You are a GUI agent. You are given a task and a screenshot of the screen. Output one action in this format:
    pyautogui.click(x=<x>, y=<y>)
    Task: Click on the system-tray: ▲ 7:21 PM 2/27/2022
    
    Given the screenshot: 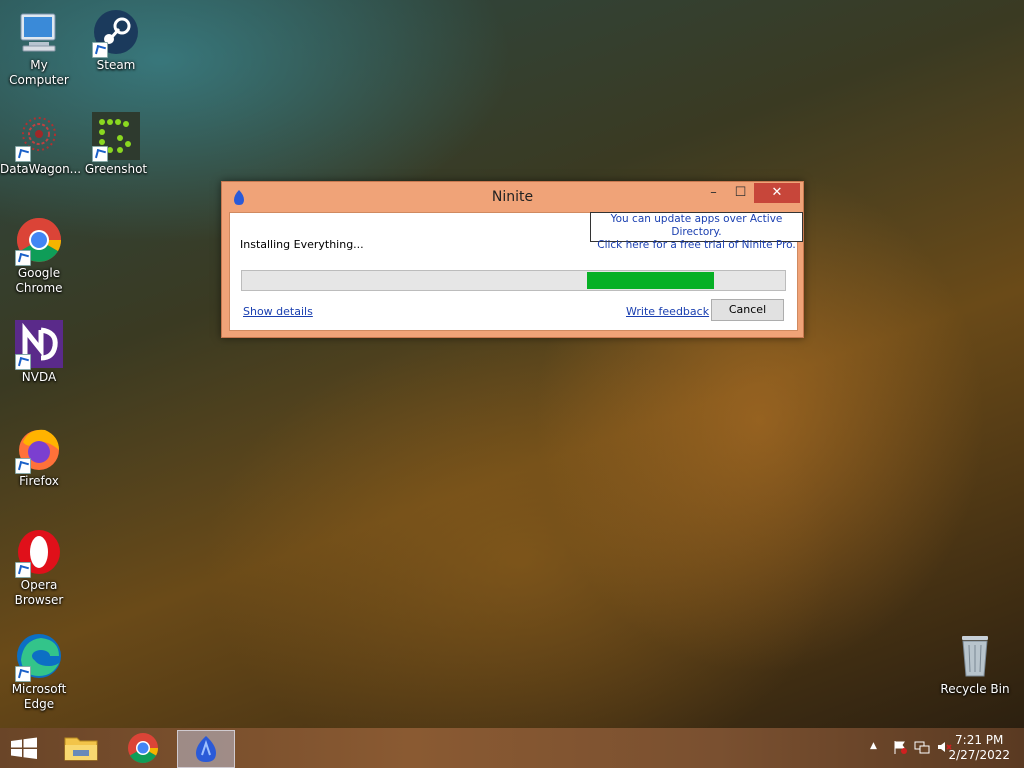 What is the action you would take?
    pyautogui.click(x=934, y=748)
    